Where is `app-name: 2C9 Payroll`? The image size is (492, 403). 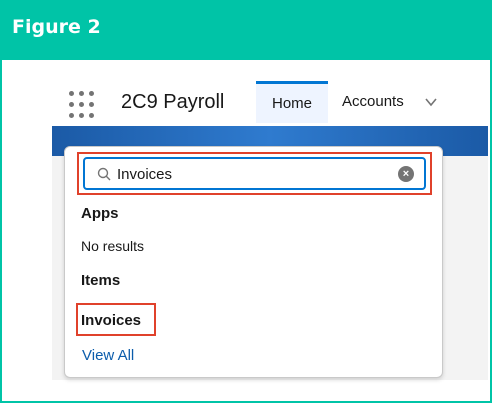 app-name: 2C9 Payroll is located at coordinates (173, 102).